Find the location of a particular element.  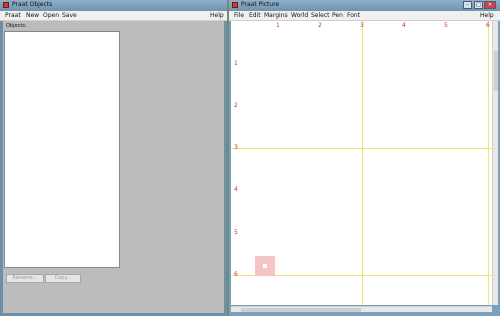

picture-titlebar: Praat Picture – □ ✕ is located at coordinates (364, 5).